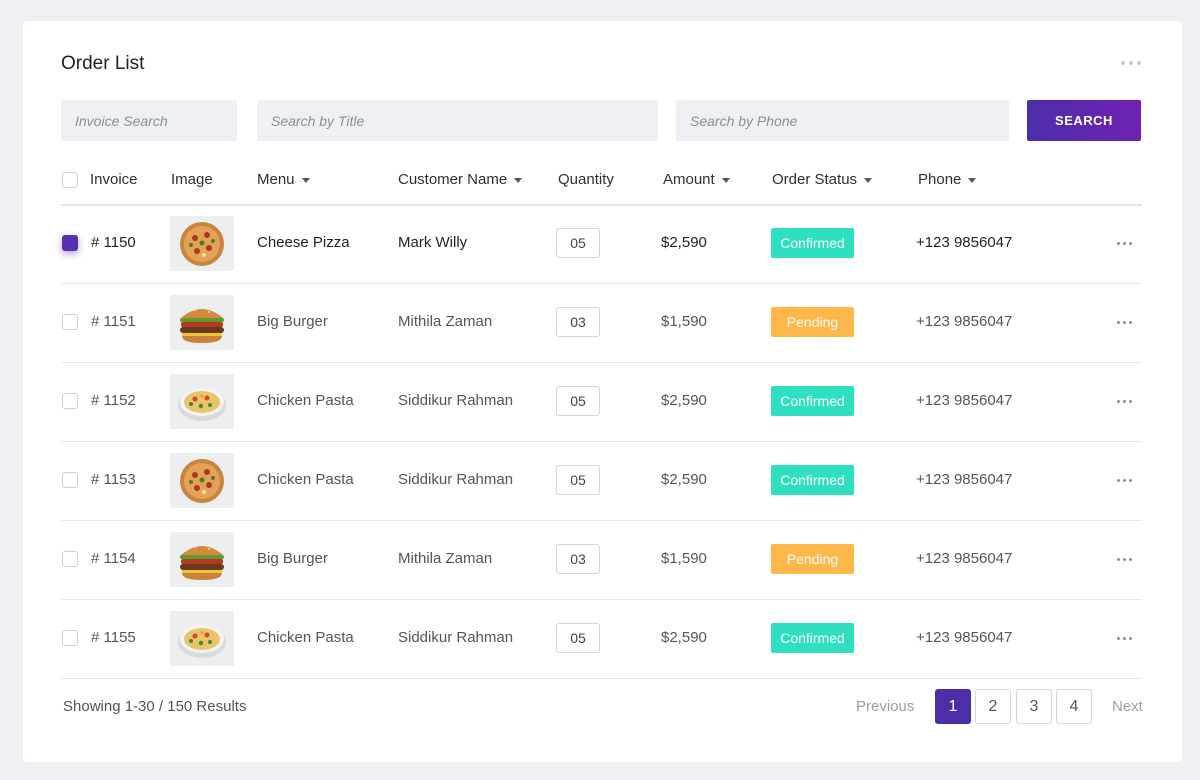 This screenshot has height=780, width=1200. What do you see at coordinates (842, 120) in the screenshot?
I see `phone-search-input` at bounding box center [842, 120].